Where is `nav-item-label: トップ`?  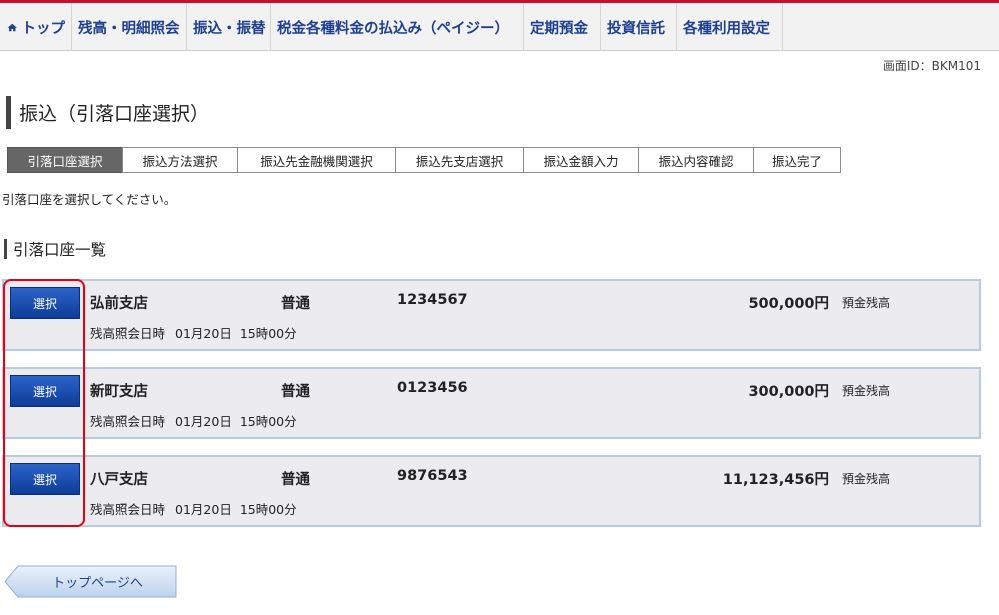 nav-item-label: トップ is located at coordinates (43, 28).